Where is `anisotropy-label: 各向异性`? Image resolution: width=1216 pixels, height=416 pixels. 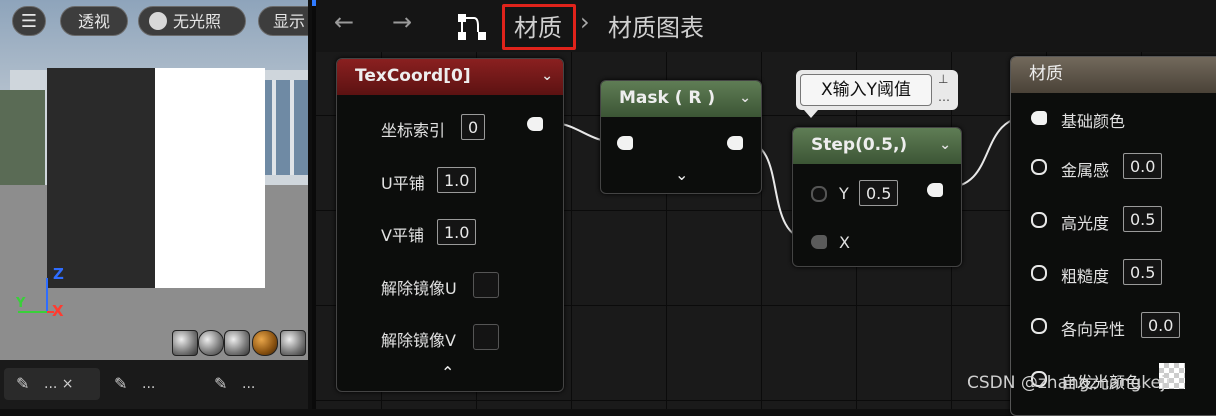
anisotropy-label: 各向异性 is located at coordinates (1093, 329).